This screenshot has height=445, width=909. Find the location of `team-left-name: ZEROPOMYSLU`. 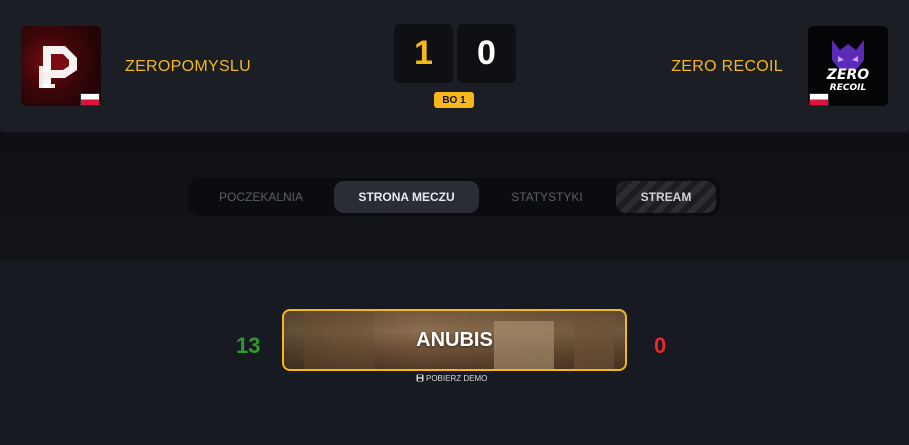

team-left-name: ZEROPOMYSLU is located at coordinates (188, 67).